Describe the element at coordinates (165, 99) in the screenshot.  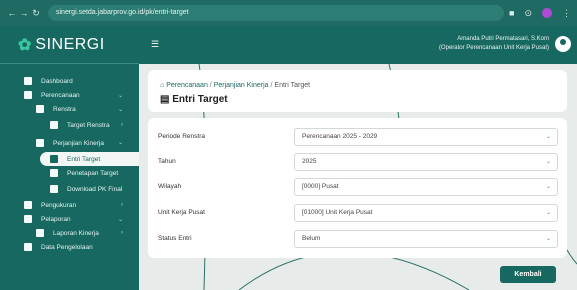
I see `document-icon: ▤` at that location.